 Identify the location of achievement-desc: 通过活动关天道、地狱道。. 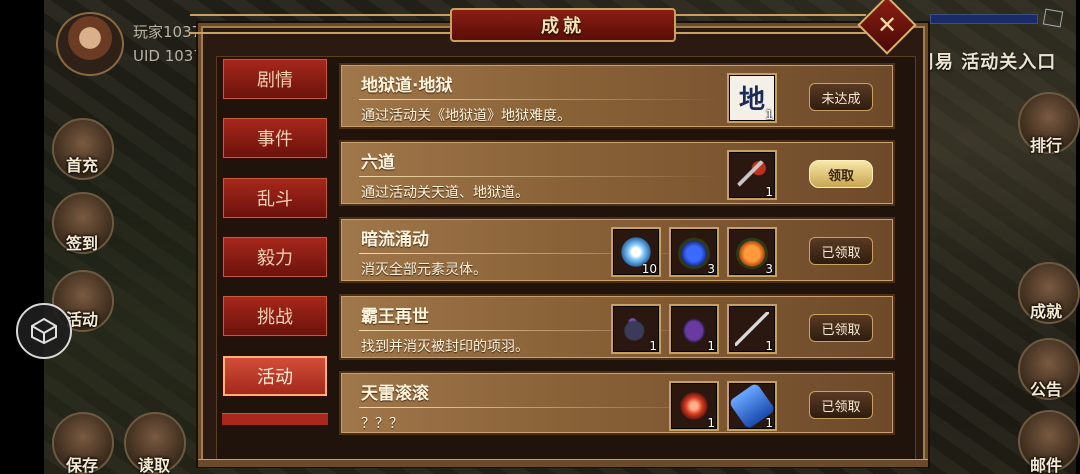
(445, 193).